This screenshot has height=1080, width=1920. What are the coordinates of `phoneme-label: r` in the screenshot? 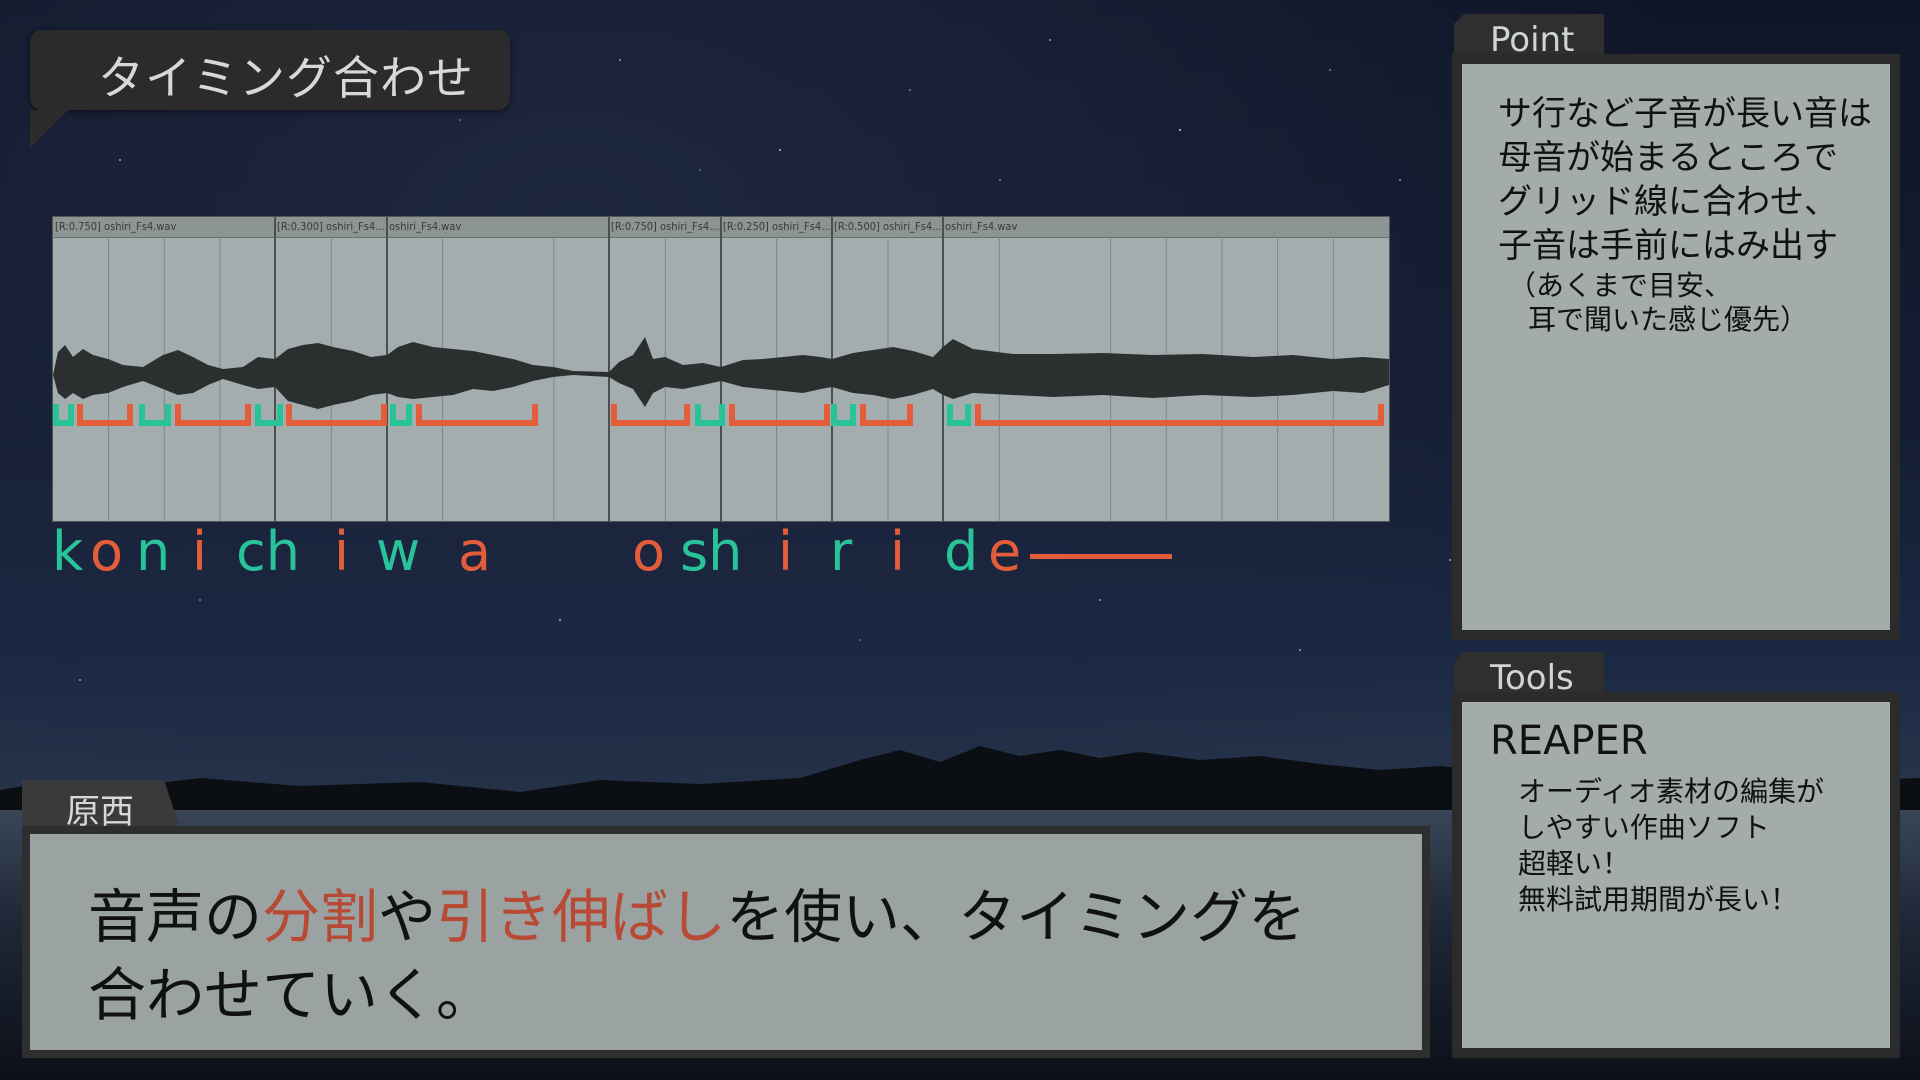 It's located at (841, 551).